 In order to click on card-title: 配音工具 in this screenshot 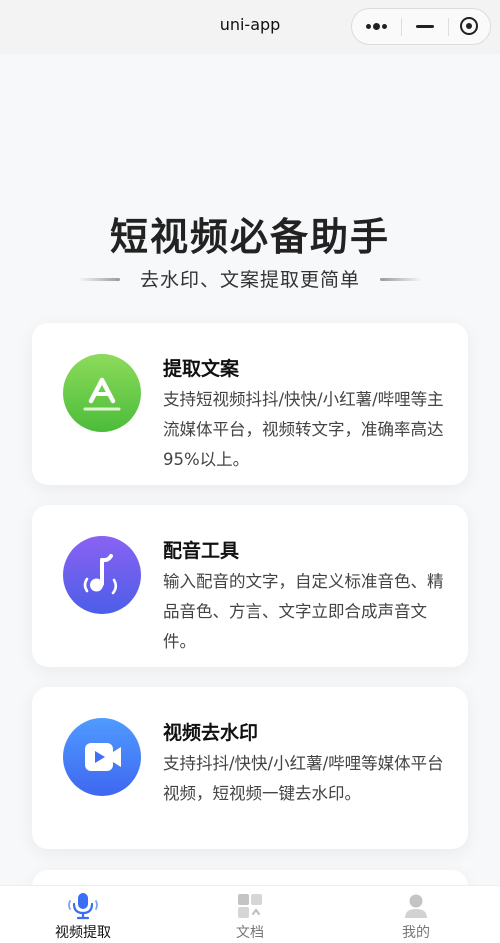, I will do `click(201, 551)`.